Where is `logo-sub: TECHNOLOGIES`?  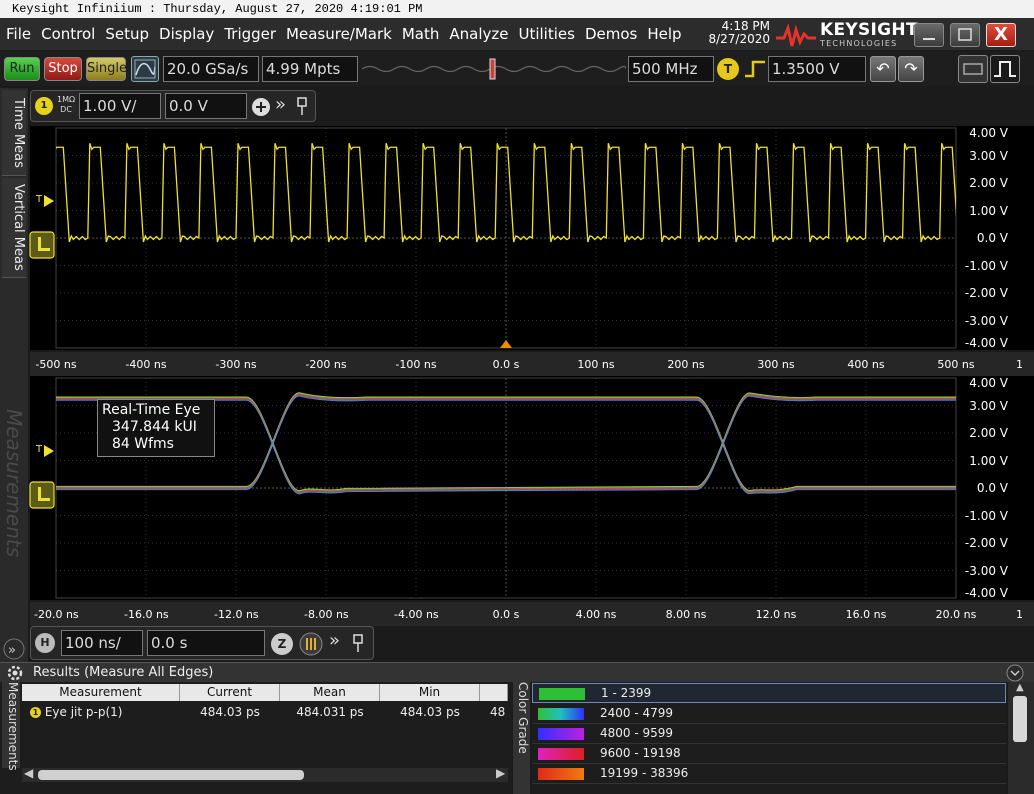
logo-sub: TECHNOLOGIES is located at coordinates (859, 43).